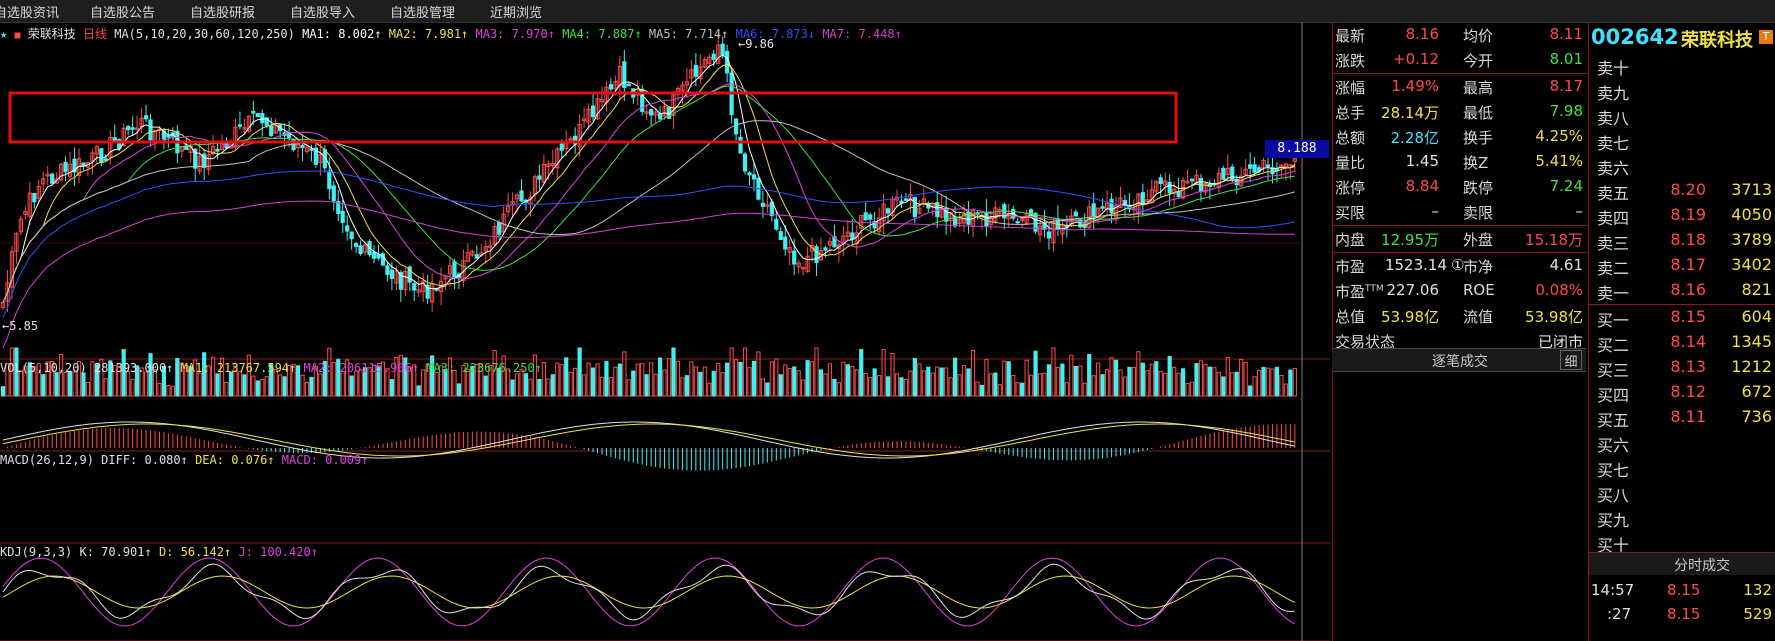  Describe the element at coordinates (1613, 395) in the screenshot. I see `buy-level-label: 买四` at that location.